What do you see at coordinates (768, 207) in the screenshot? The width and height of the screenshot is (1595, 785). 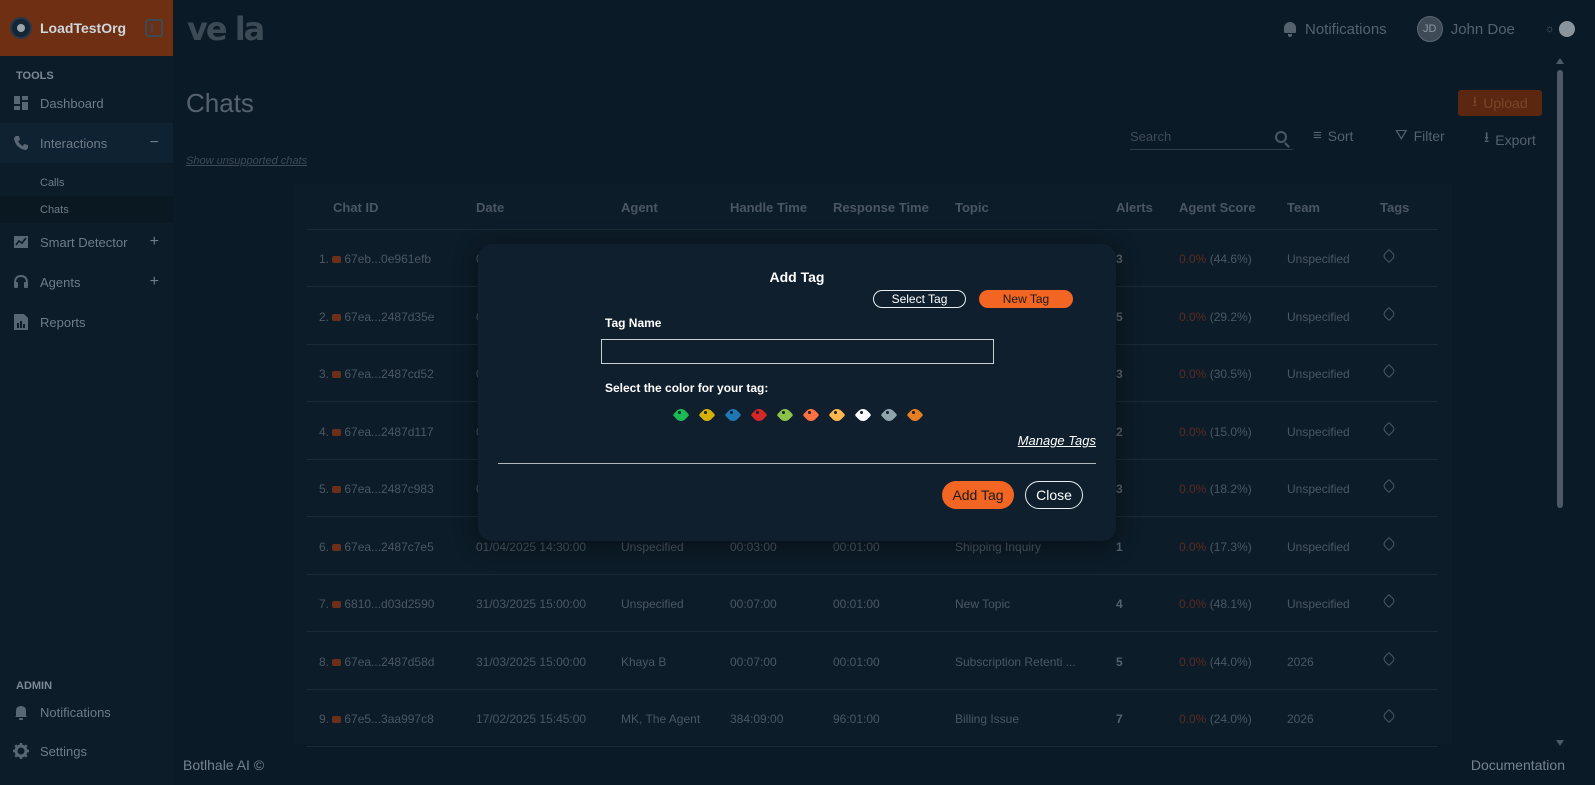 I see `column-header: Handle Time` at bounding box center [768, 207].